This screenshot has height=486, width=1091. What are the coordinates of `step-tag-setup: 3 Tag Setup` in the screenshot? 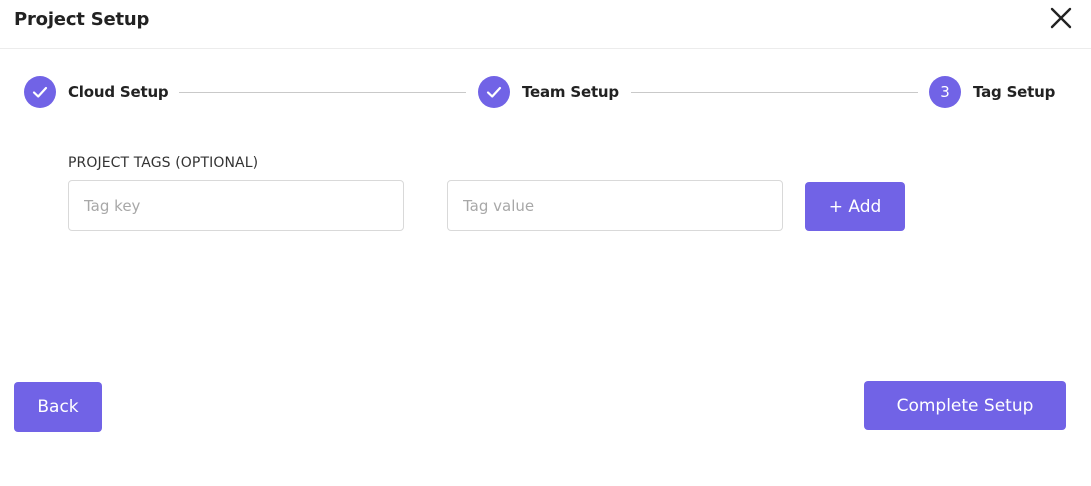 It's located at (992, 92).